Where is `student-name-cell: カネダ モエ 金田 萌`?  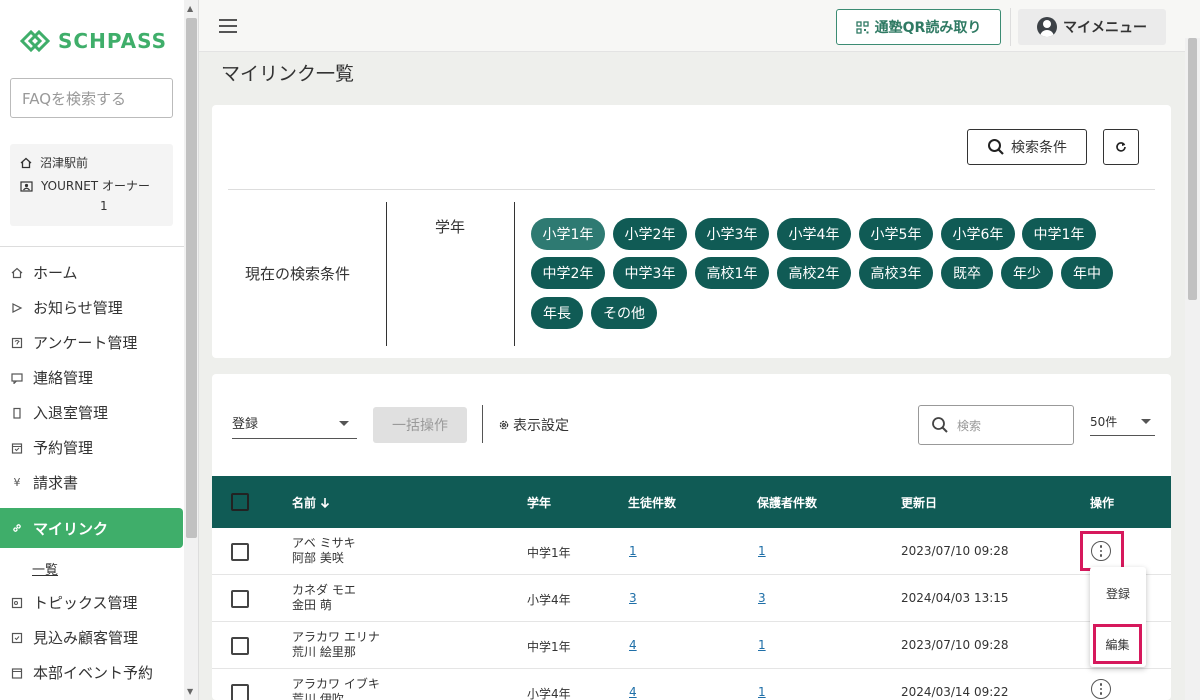
student-name-cell: カネダ モエ 金田 萌 is located at coordinates (324, 598).